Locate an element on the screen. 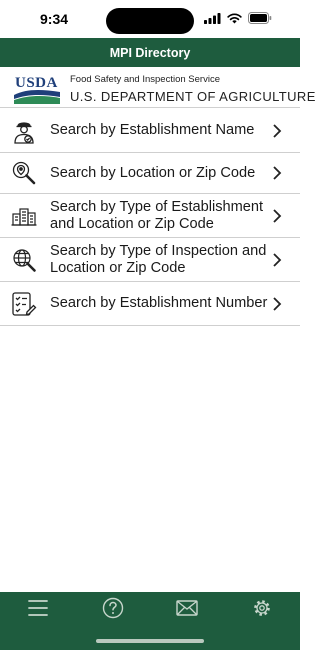  home-indicator is located at coordinates (150, 641).